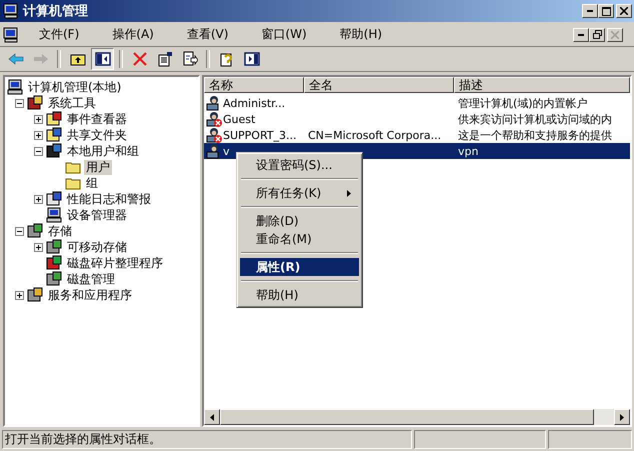 The height and width of the screenshot is (451, 634). What do you see at coordinates (97, 247) in the screenshot?
I see `tree-item: 可移动存储` at bounding box center [97, 247].